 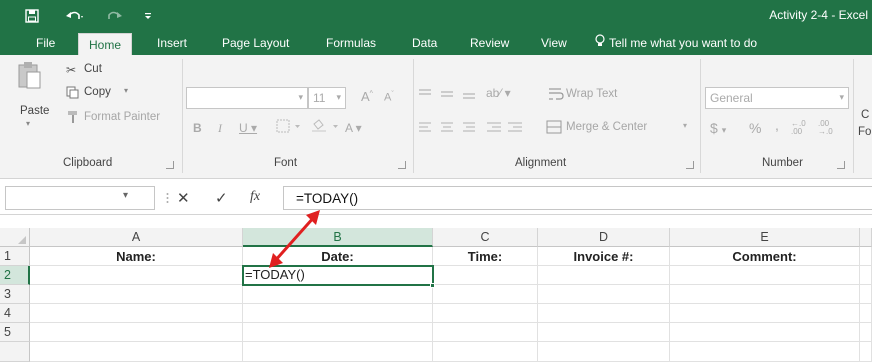 I want to click on increase-decimal-icon: ←.0 .00, so click(x=801, y=128).